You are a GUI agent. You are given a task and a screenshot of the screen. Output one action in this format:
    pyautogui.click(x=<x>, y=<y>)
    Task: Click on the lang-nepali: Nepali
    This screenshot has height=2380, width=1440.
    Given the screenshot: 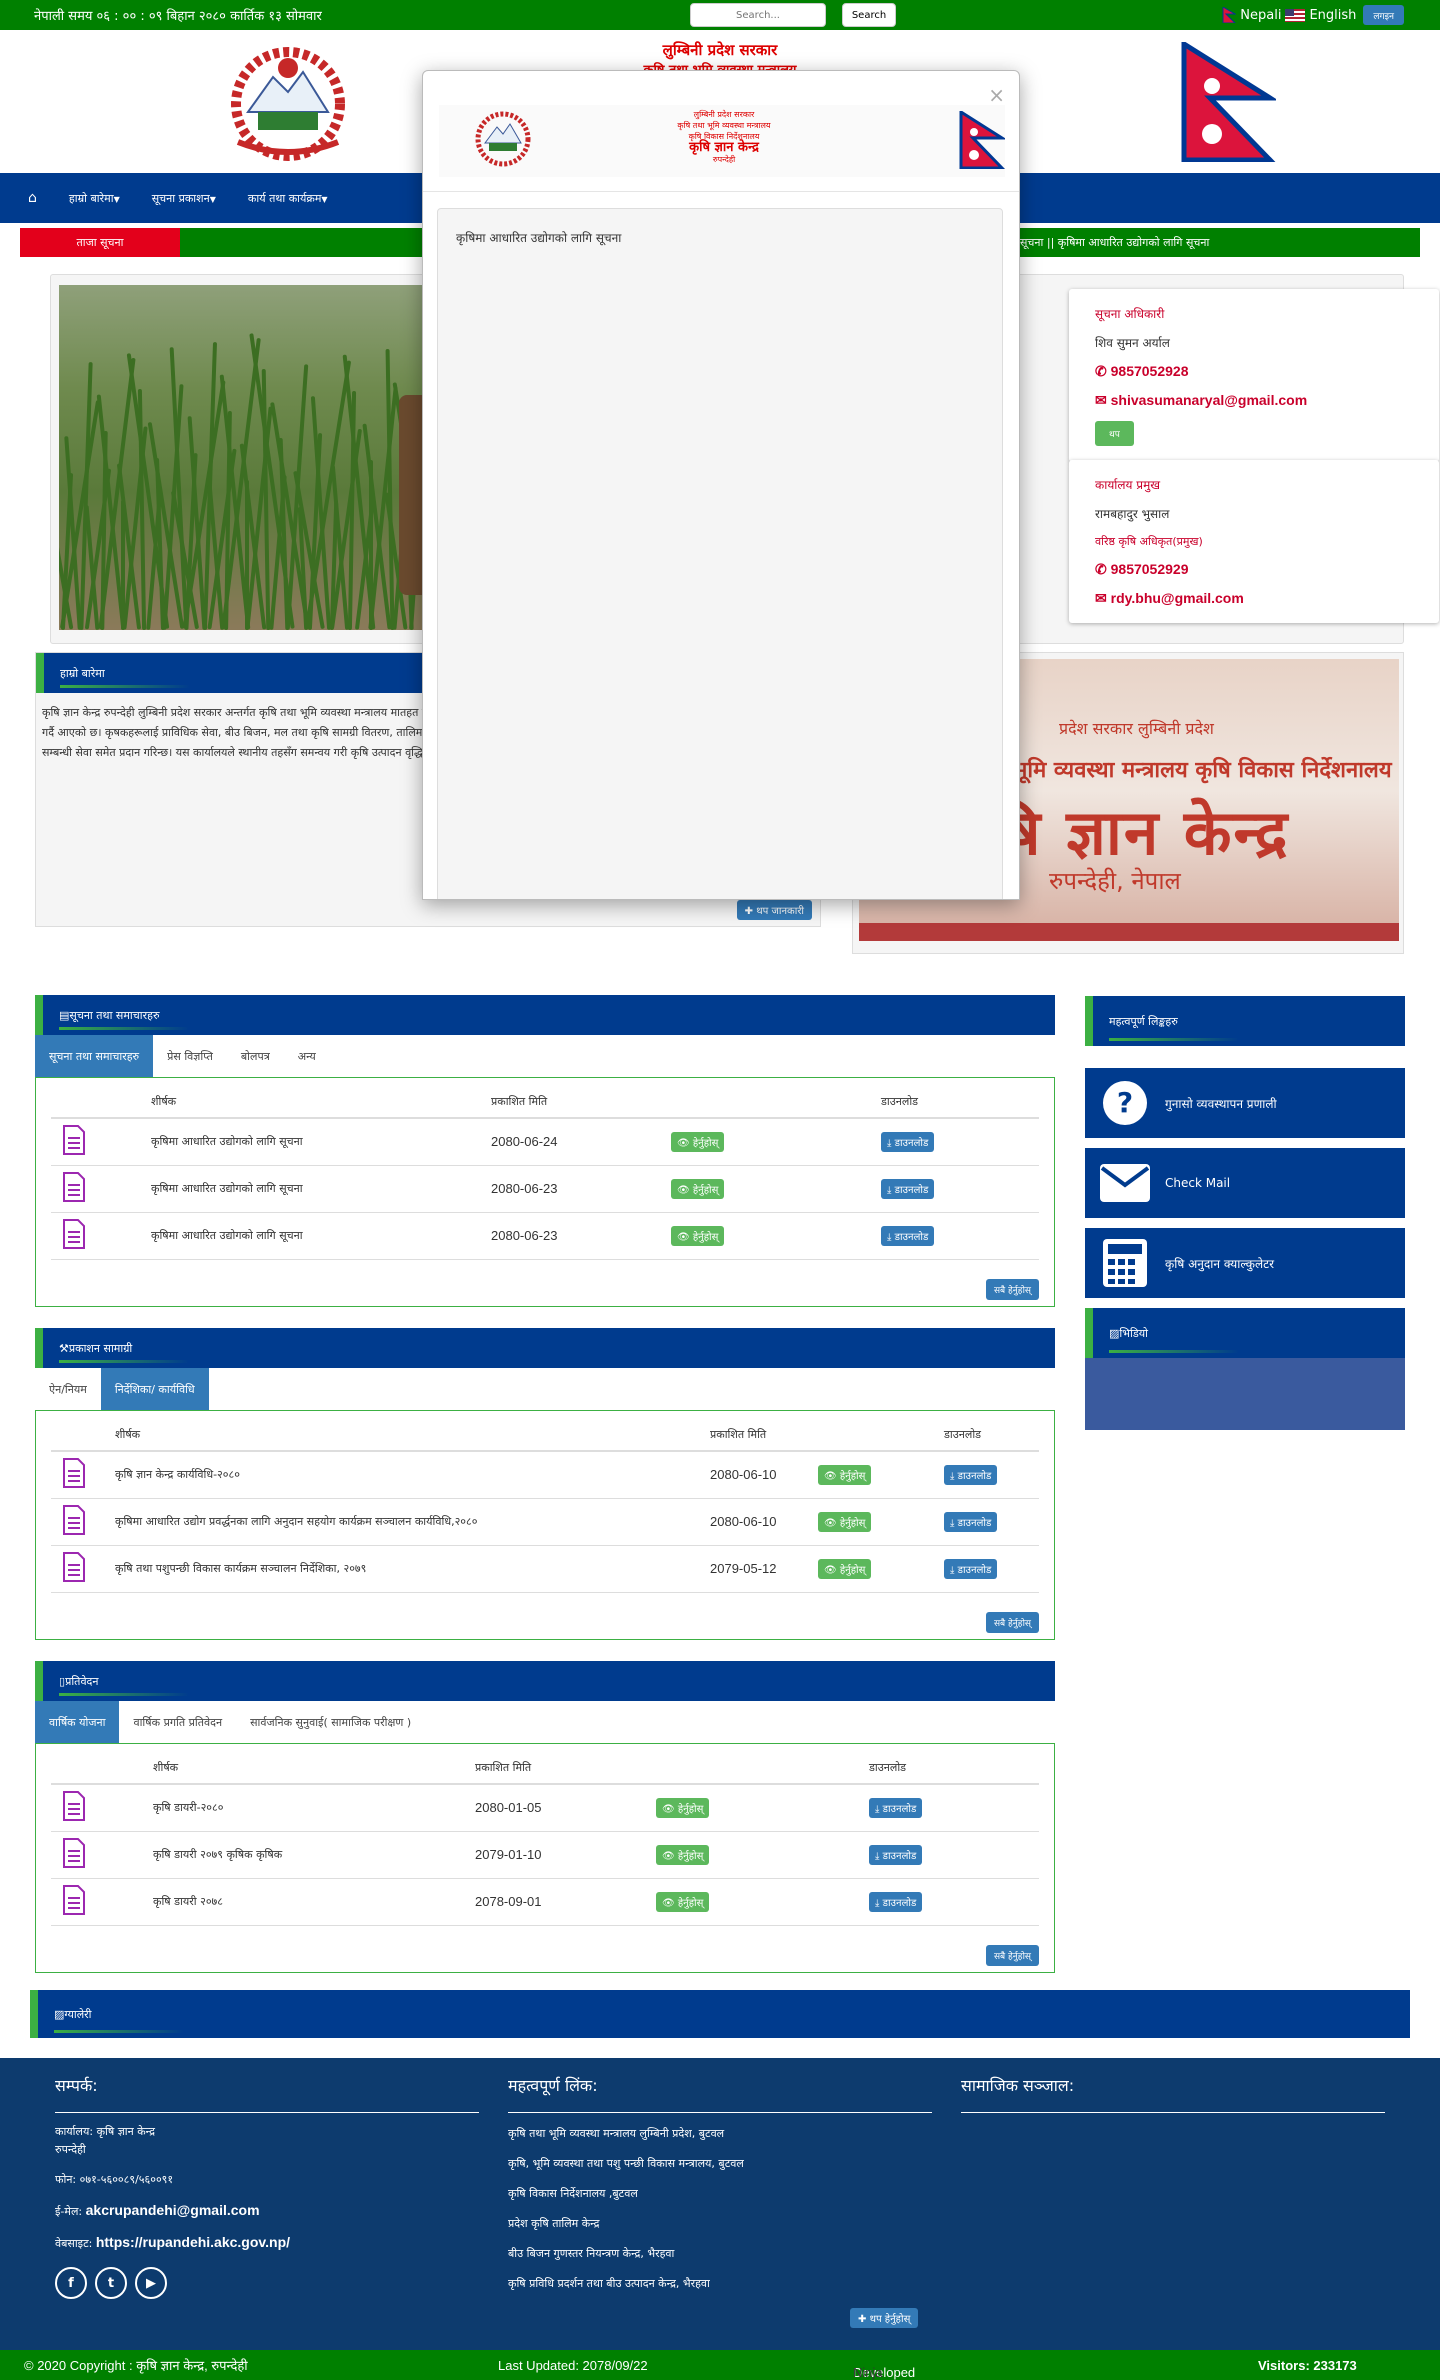 What is the action you would take?
    pyautogui.click(x=1260, y=15)
    